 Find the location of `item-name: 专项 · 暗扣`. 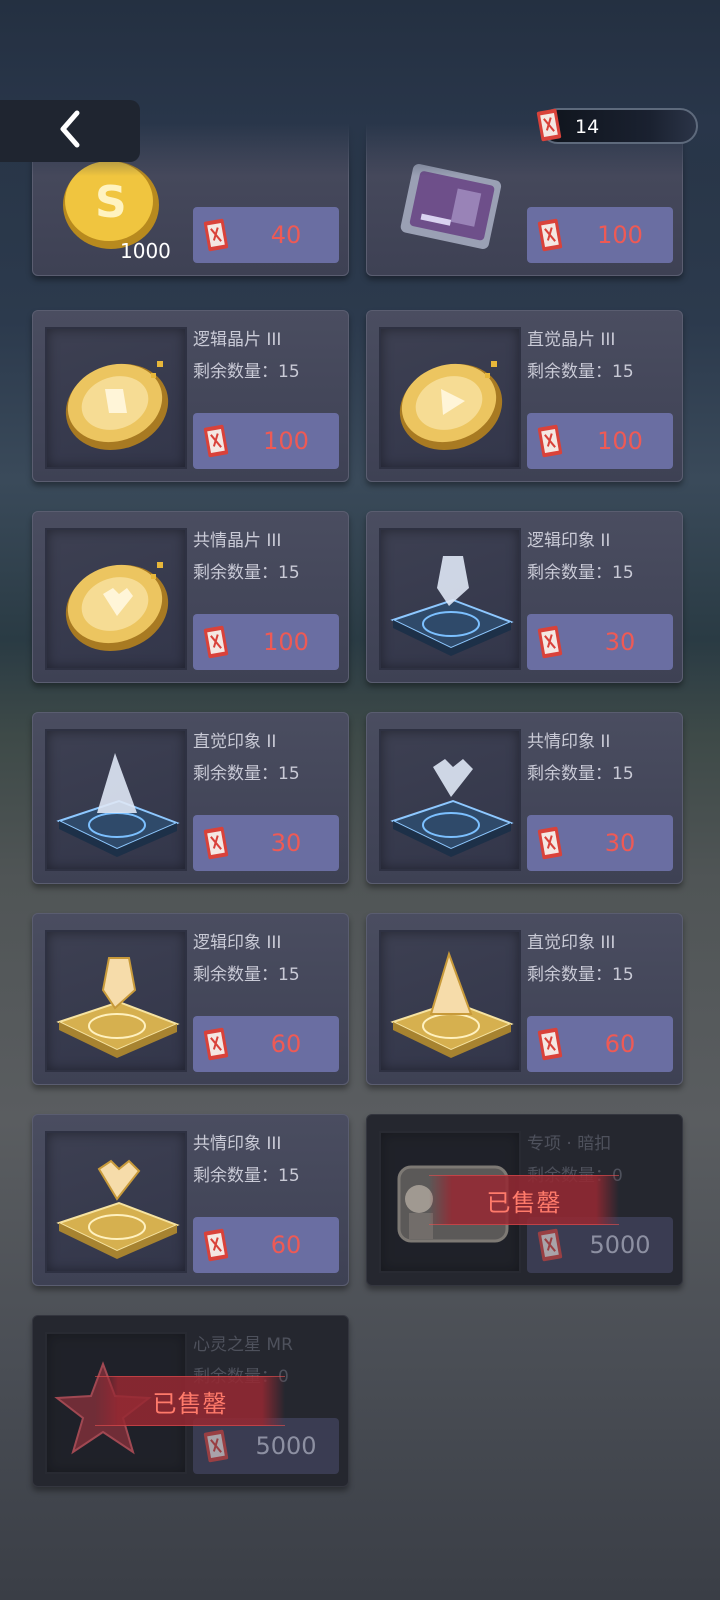

item-name: 专项 · 暗扣 is located at coordinates (569, 1144).